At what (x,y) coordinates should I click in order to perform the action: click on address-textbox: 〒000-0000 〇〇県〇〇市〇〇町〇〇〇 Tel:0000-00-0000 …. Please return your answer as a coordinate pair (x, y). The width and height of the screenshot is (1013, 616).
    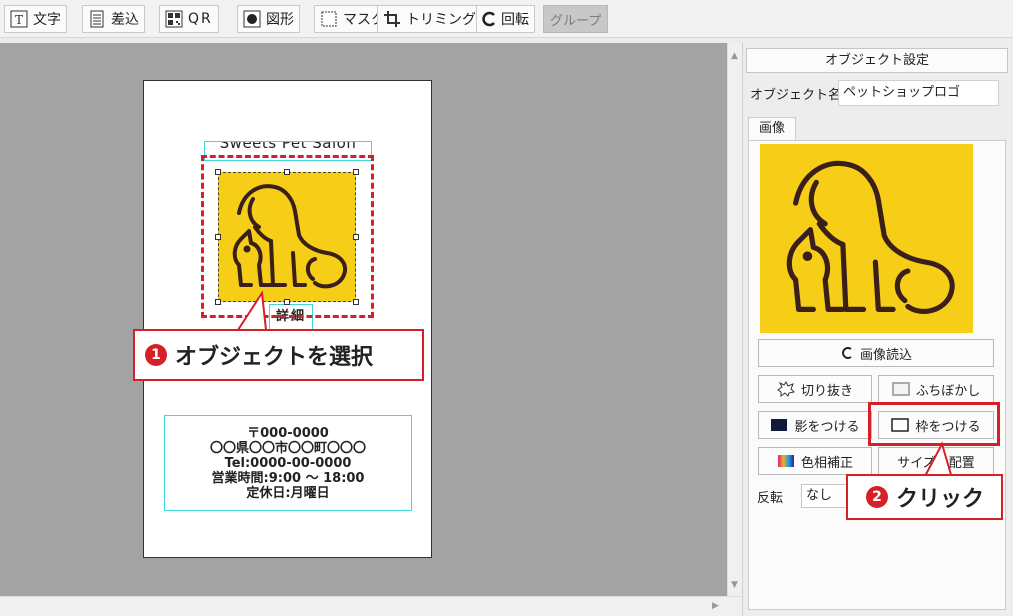
    Looking at the image, I should click on (288, 463).